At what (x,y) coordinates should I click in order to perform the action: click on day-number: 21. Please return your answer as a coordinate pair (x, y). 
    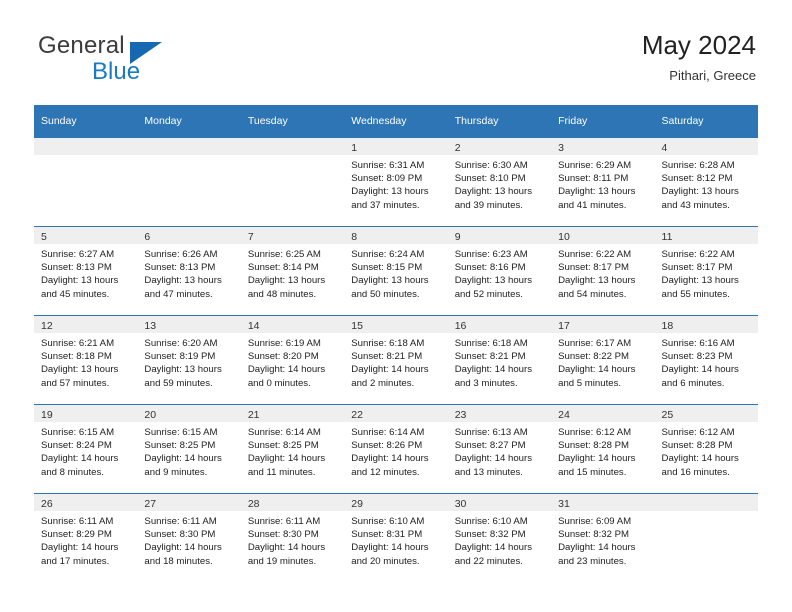
    Looking at the image, I should click on (253, 415).